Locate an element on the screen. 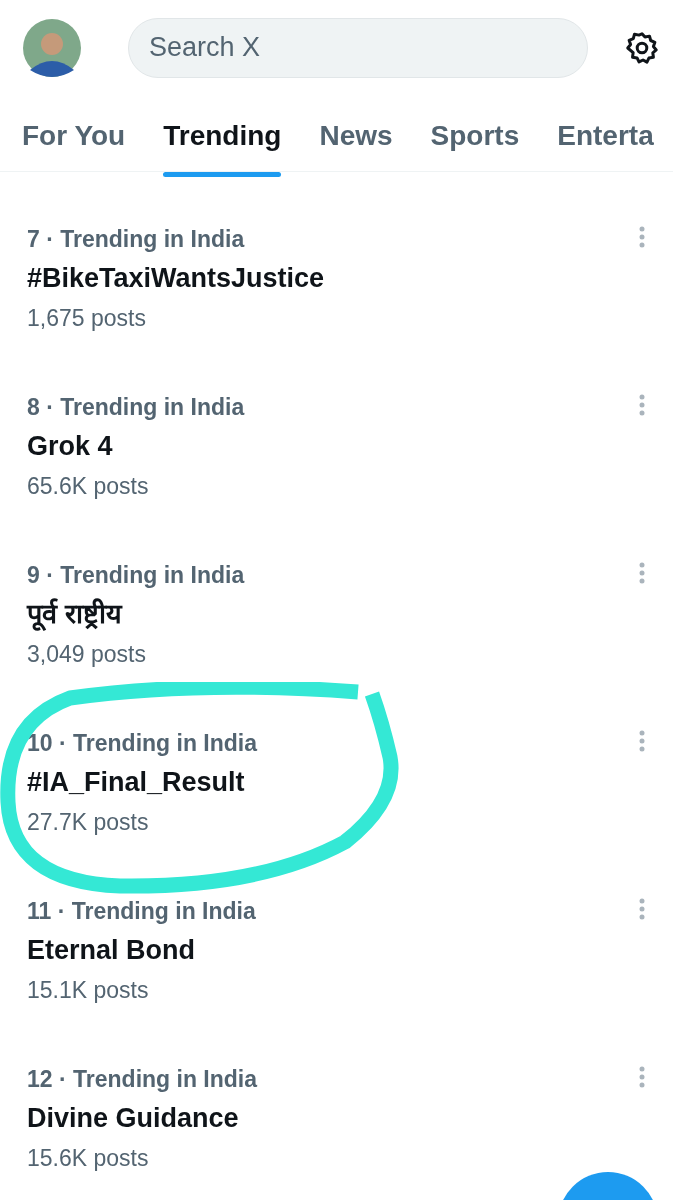 The height and width of the screenshot is (1200, 673). search-field: Search X is located at coordinates (358, 47).